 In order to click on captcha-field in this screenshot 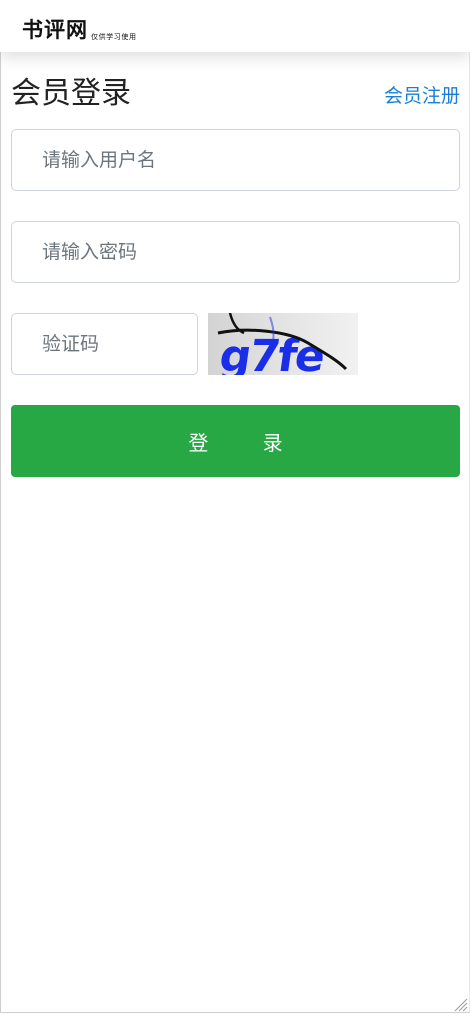, I will do `click(104, 344)`.